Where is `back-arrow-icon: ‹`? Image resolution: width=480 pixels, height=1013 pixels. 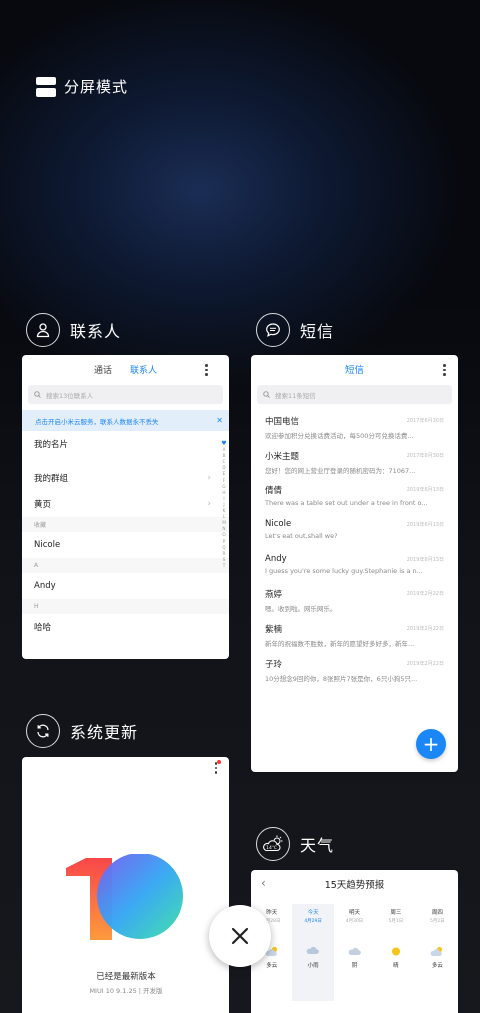 back-arrow-icon: ‹ is located at coordinates (263, 883).